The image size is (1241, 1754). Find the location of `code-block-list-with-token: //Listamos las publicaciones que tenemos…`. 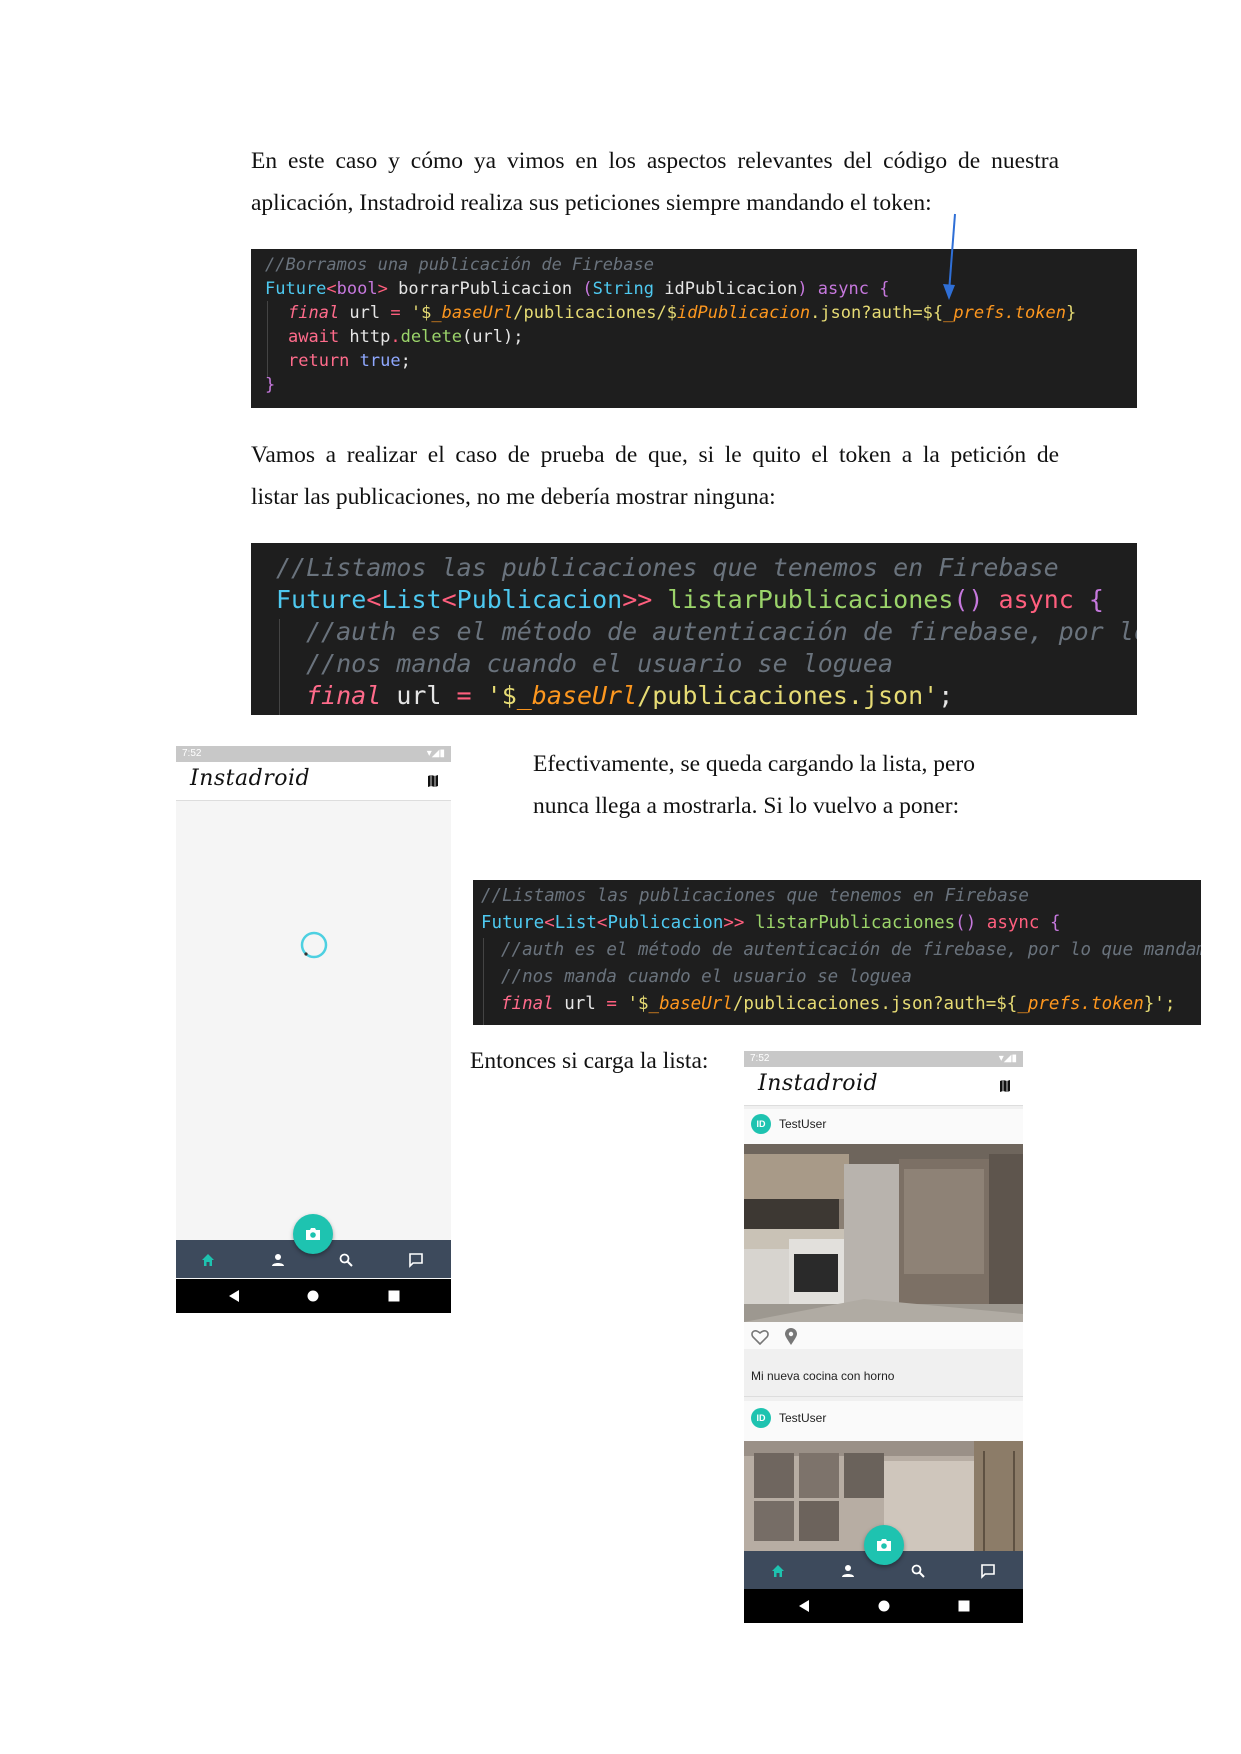

code-block-list-with-token: //Listamos las publicaciones que tenemos… is located at coordinates (837, 952).